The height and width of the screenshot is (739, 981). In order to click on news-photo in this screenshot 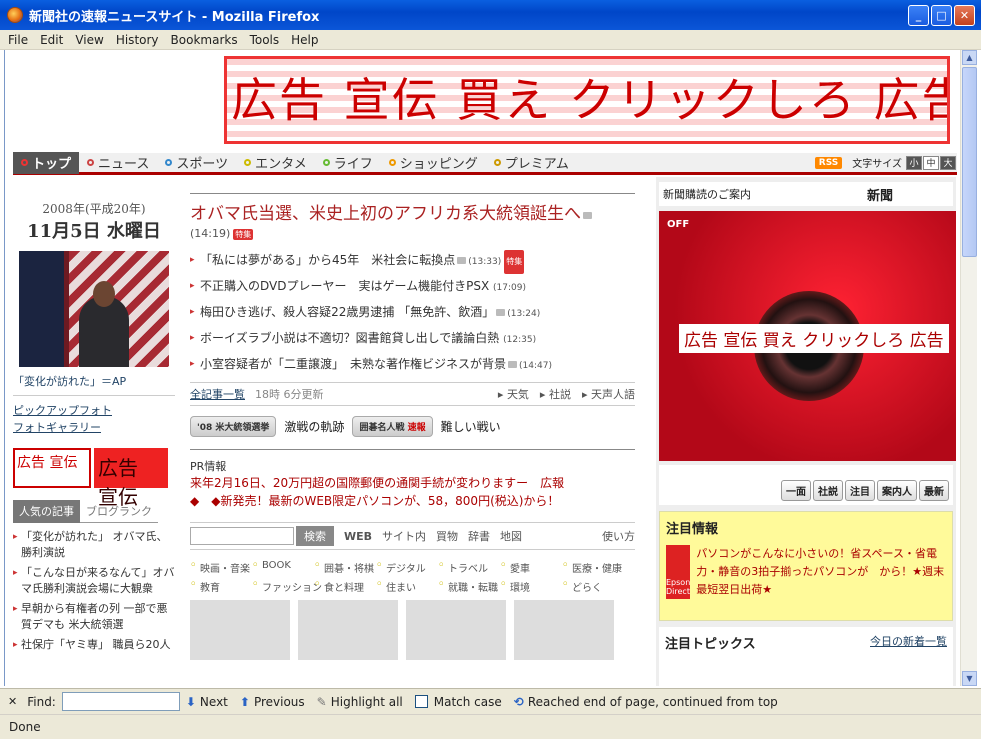, I will do `click(94, 309)`.